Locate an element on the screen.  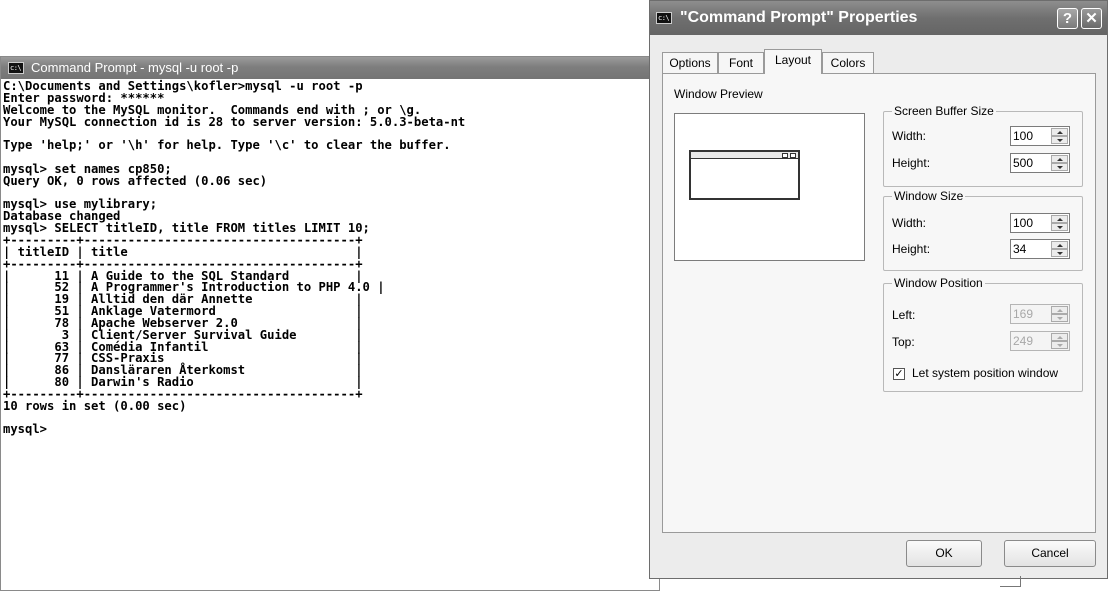
position-left-input is located at coordinates (1031, 314).